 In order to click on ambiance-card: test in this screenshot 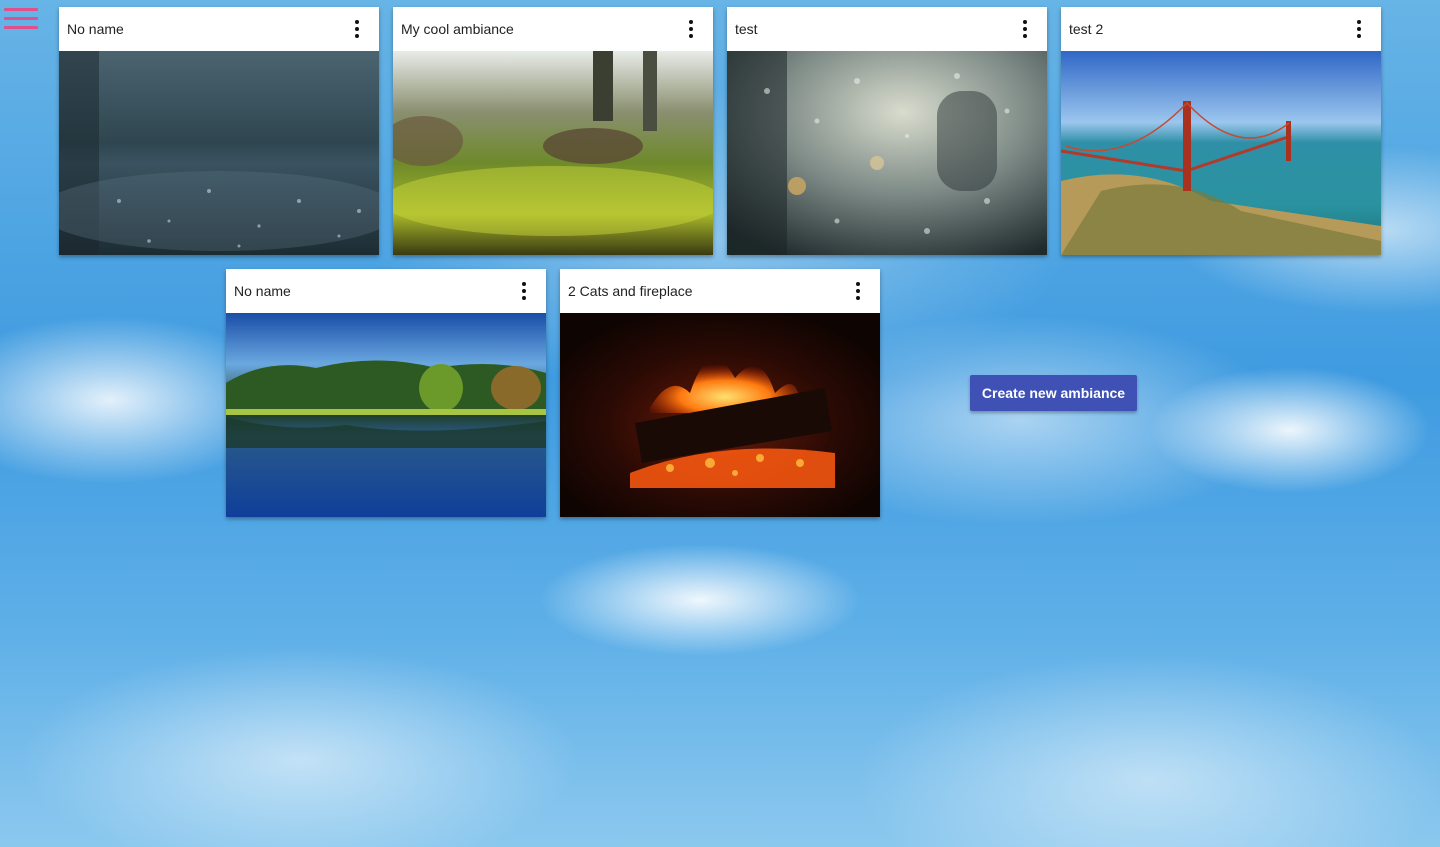, I will do `click(887, 131)`.